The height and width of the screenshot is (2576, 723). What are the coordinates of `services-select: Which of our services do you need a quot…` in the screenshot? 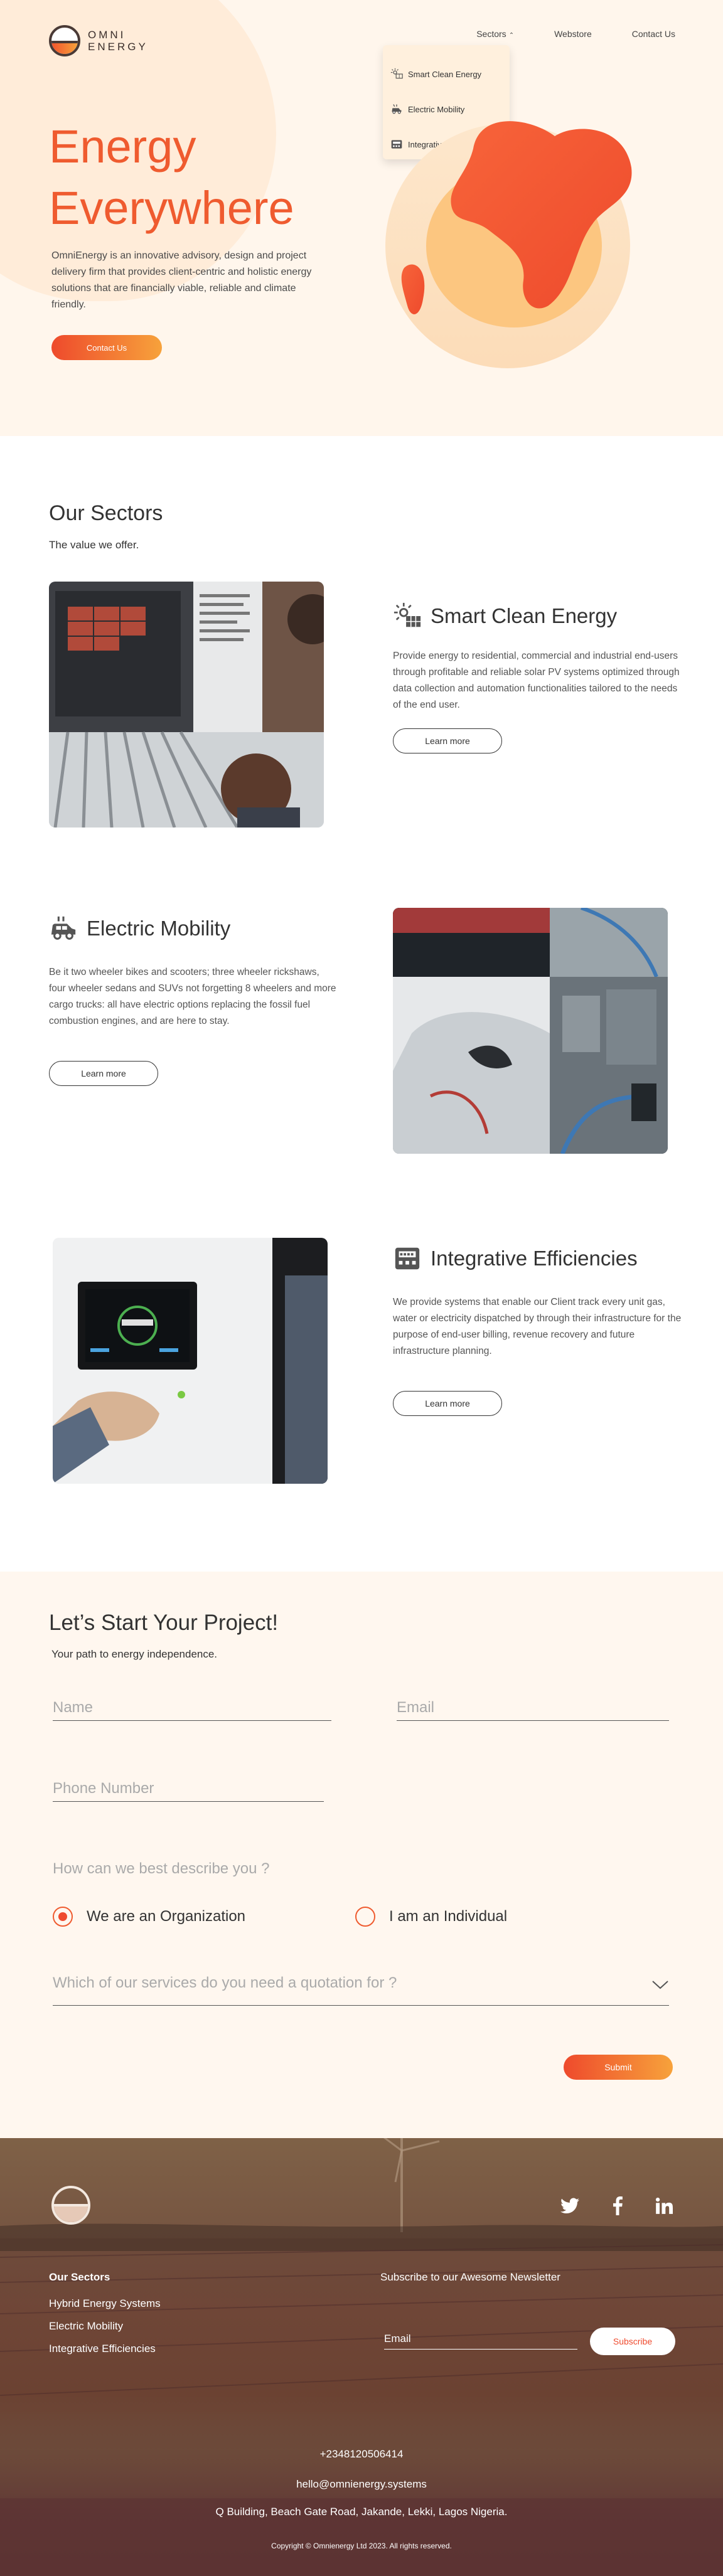 It's located at (361, 1990).